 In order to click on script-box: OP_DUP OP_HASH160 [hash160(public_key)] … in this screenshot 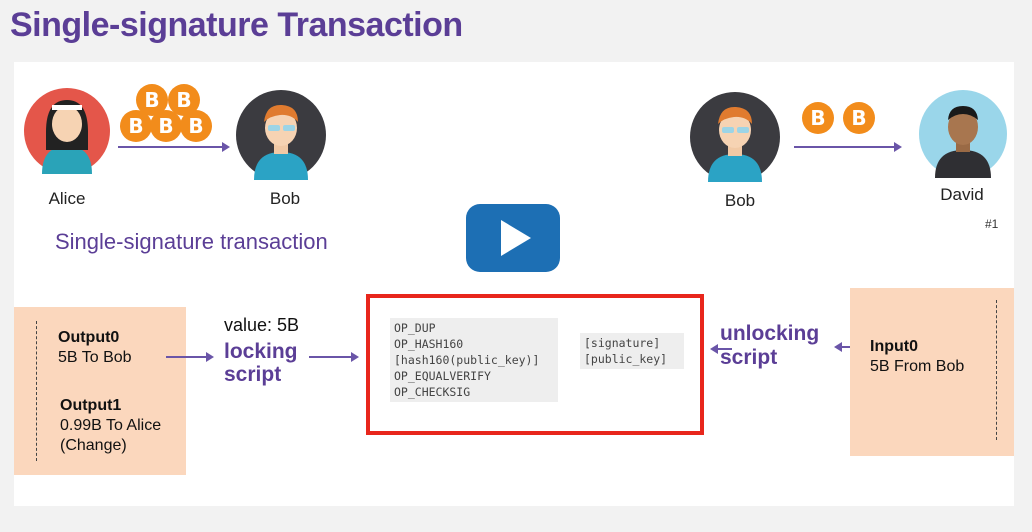, I will do `click(535, 364)`.